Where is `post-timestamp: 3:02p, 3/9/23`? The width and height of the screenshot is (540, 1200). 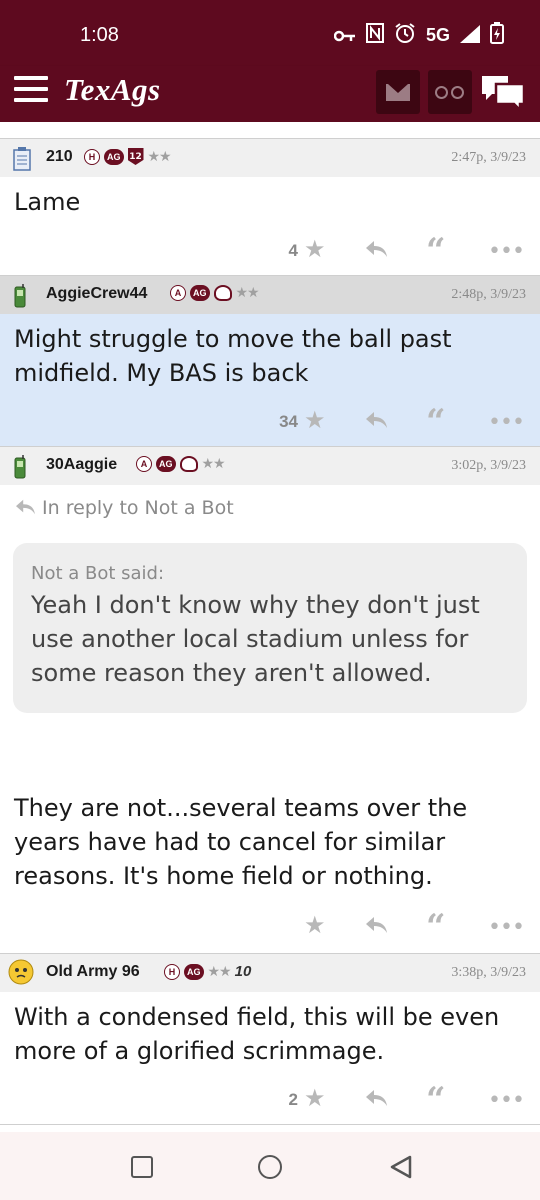 post-timestamp: 3:02p, 3/9/23 is located at coordinates (488, 465).